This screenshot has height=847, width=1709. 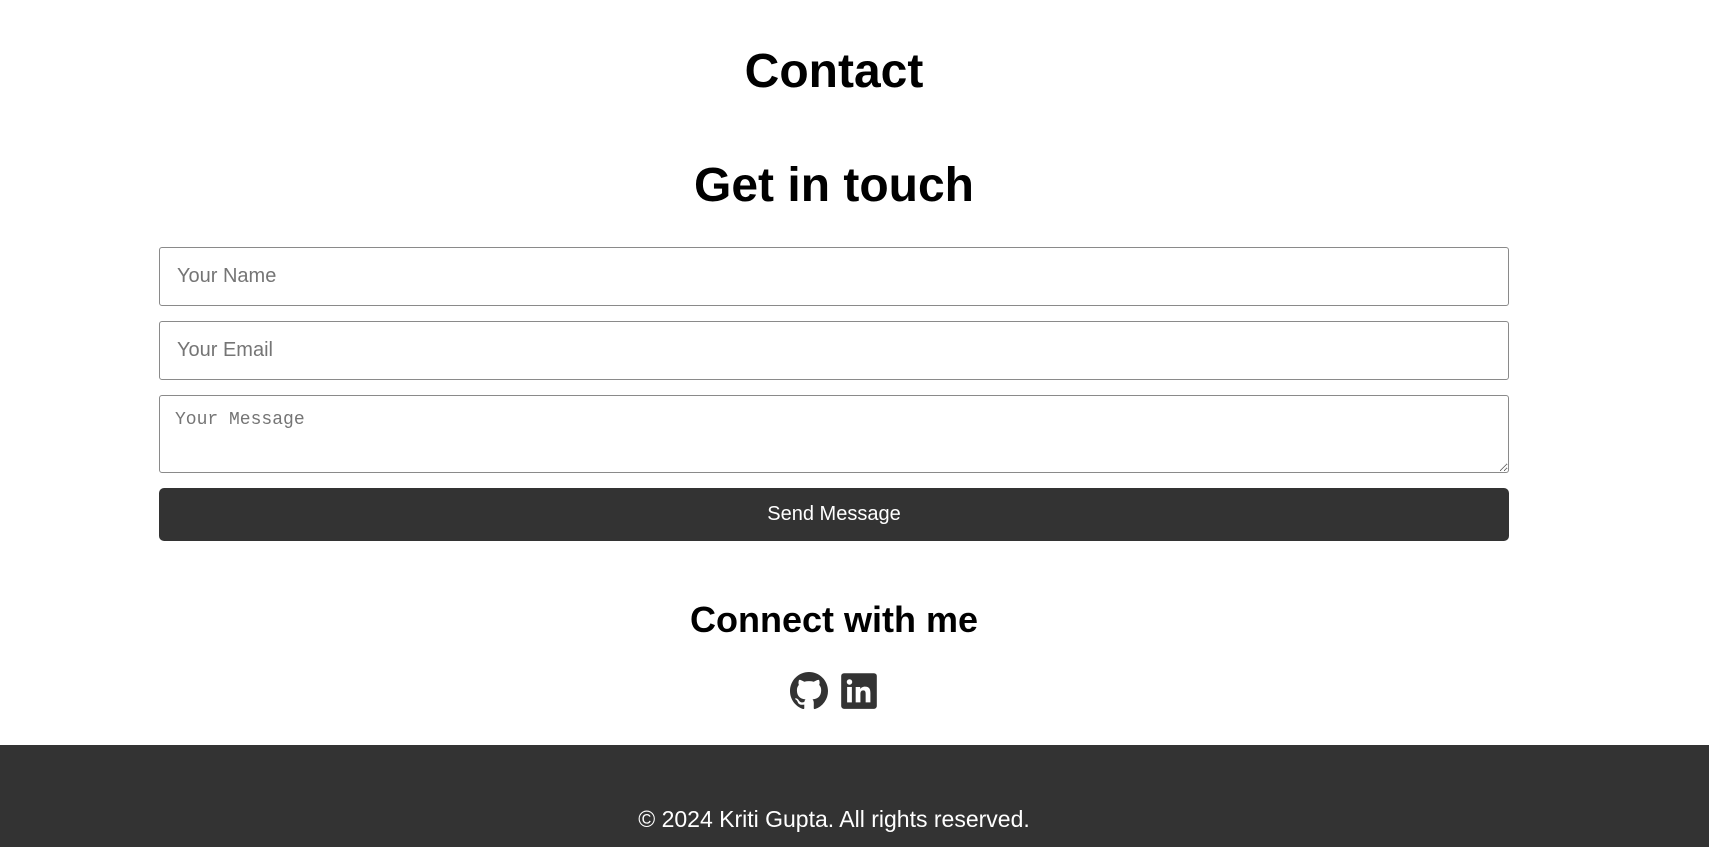 I want to click on linkedin-icon, so click(x=859, y=691).